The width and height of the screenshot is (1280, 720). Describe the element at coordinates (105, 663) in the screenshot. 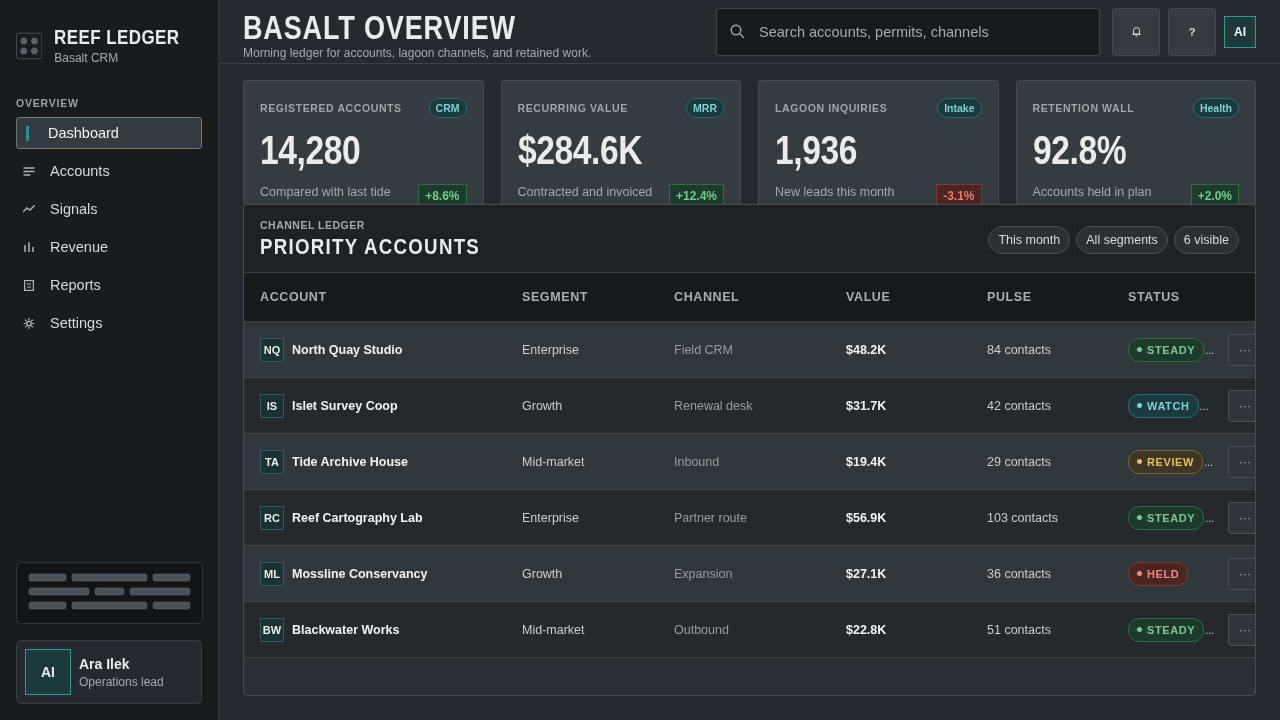

I see `user-name: Ara Ilek` at that location.